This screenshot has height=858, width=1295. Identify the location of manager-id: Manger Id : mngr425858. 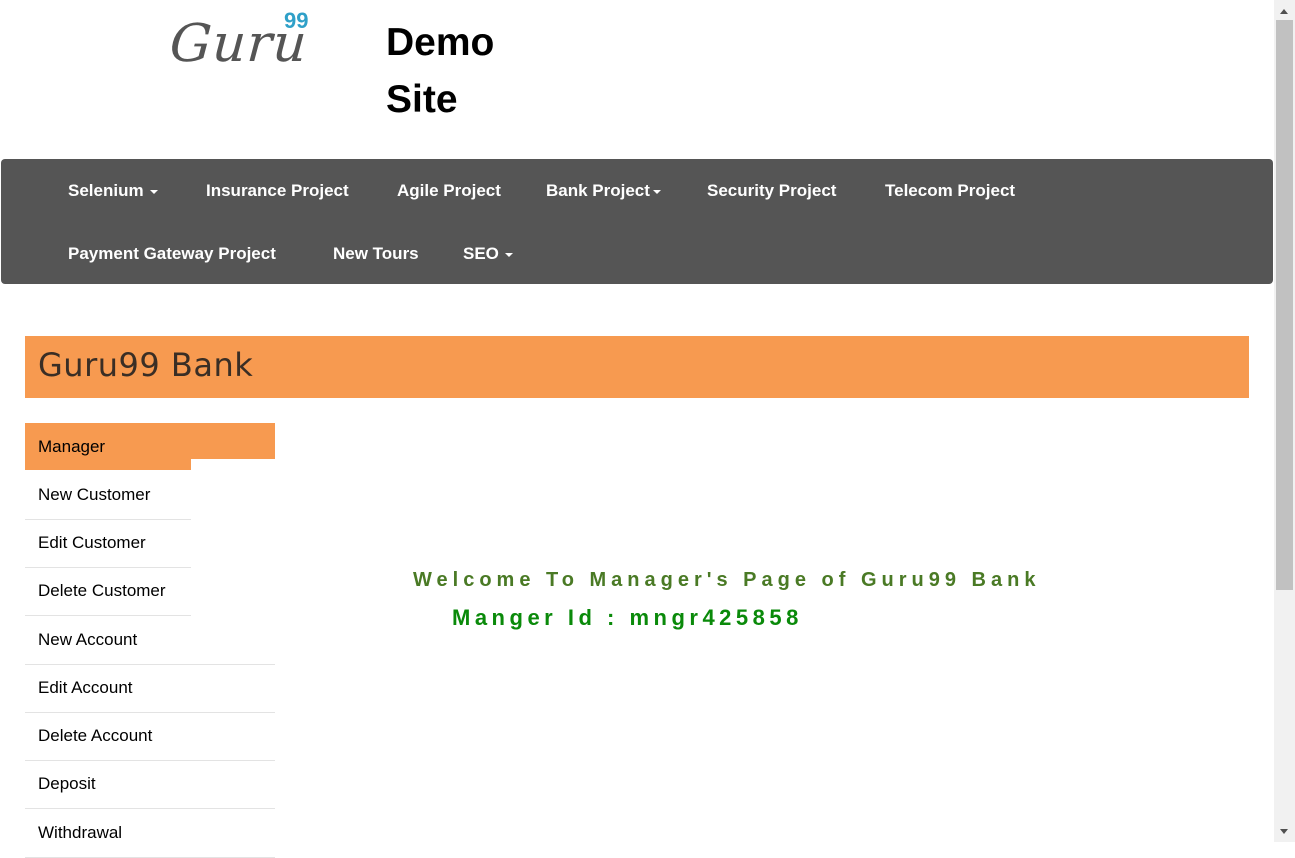
(627, 617).